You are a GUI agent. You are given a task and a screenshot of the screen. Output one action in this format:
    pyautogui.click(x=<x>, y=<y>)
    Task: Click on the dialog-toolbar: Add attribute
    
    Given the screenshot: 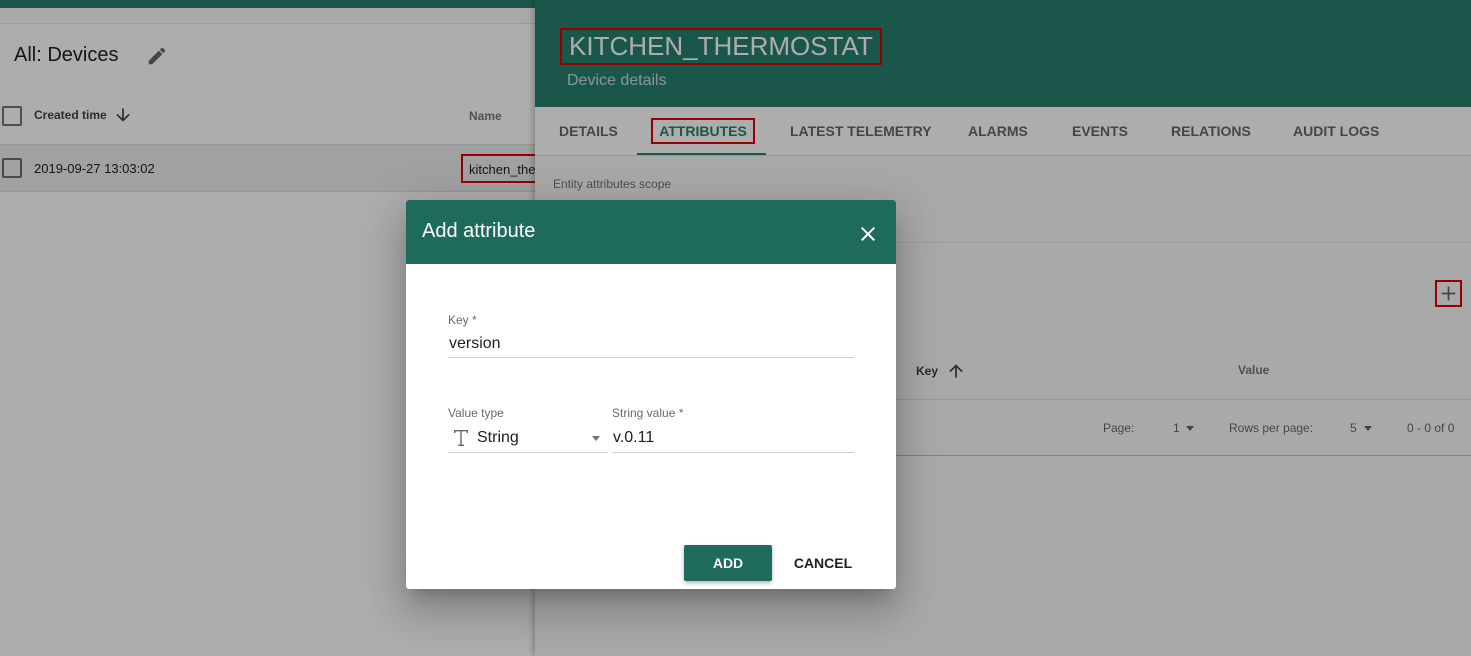 What is the action you would take?
    pyautogui.click(x=651, y=232)
    